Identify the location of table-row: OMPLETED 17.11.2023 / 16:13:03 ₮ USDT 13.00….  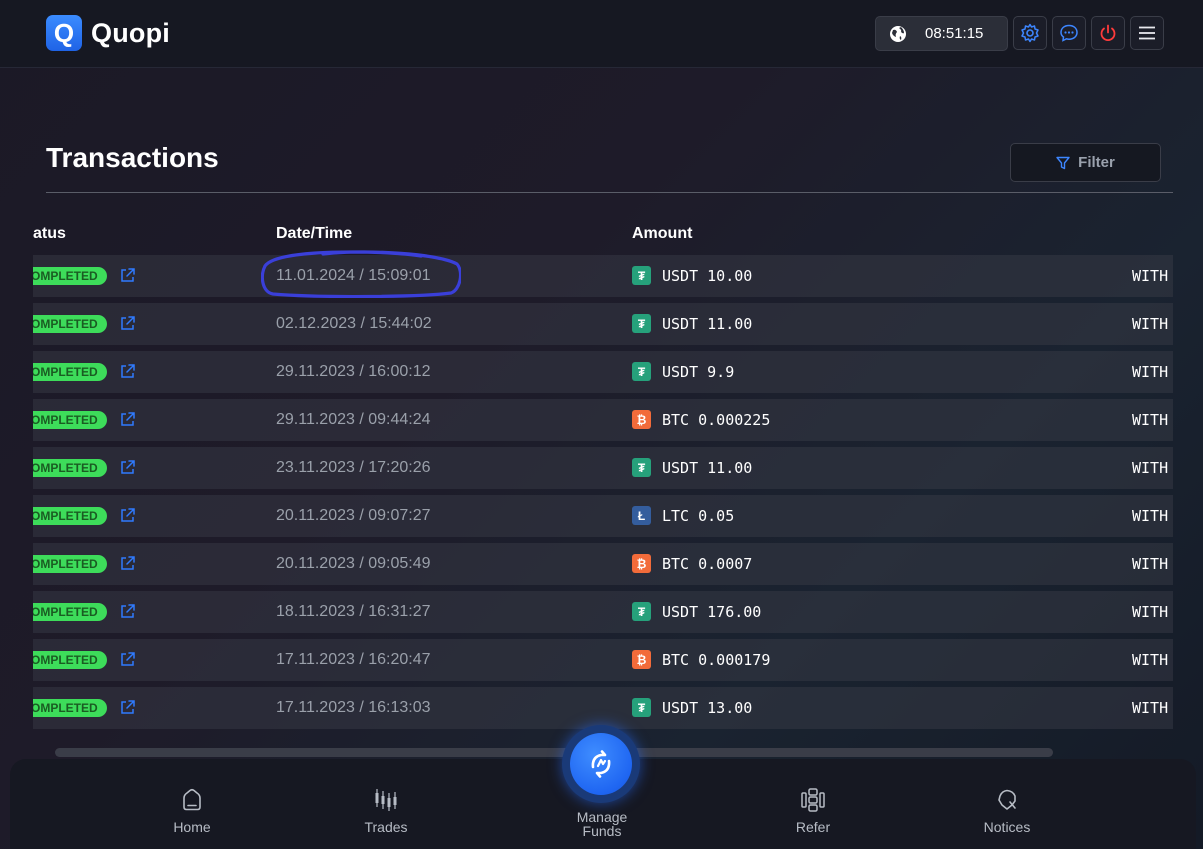
(603, 708).